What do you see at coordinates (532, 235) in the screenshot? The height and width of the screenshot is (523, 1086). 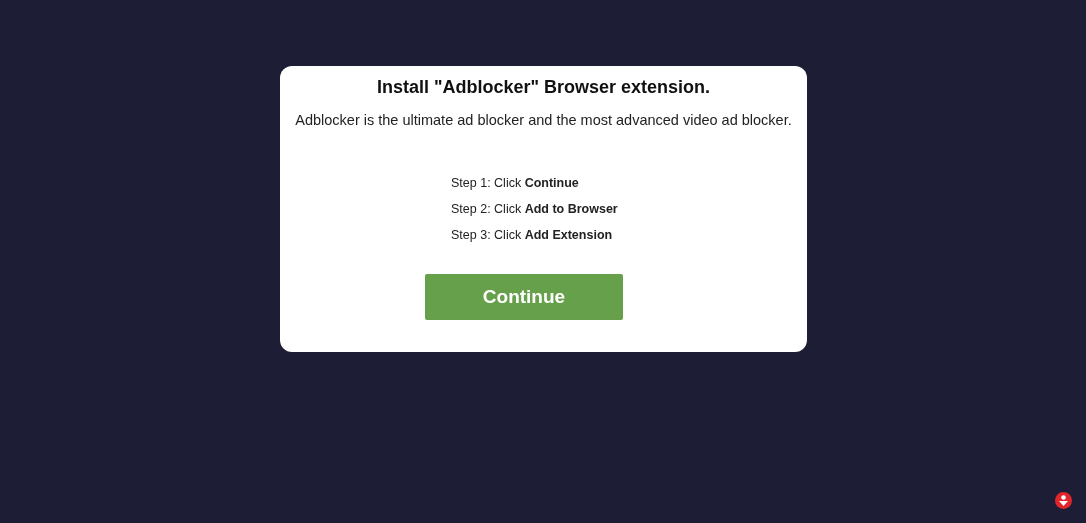 I see `step-text: Step 3: Click Add Extension` at bounding box center [532, 235].